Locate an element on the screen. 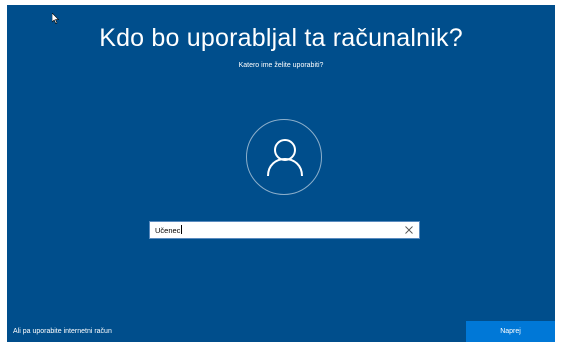 The height and width of the screenshot is (347, 561). person-icon is located at coordinates (285, 158).